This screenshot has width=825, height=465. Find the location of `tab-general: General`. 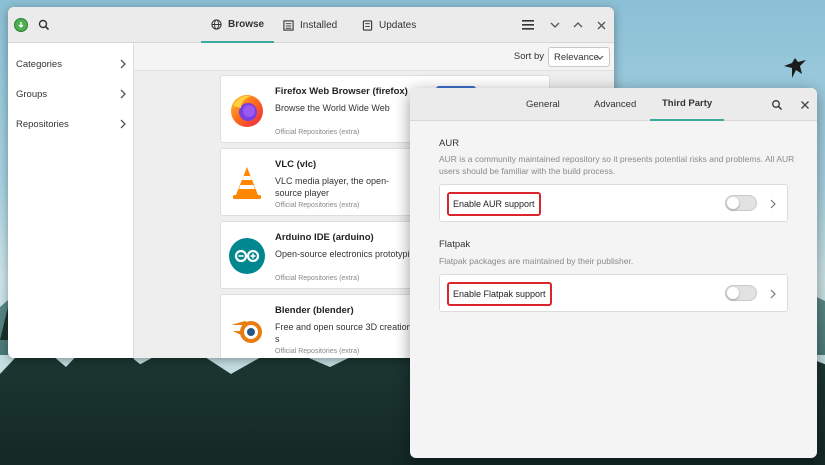

tab-general: General is located at coordinates (543, 104).